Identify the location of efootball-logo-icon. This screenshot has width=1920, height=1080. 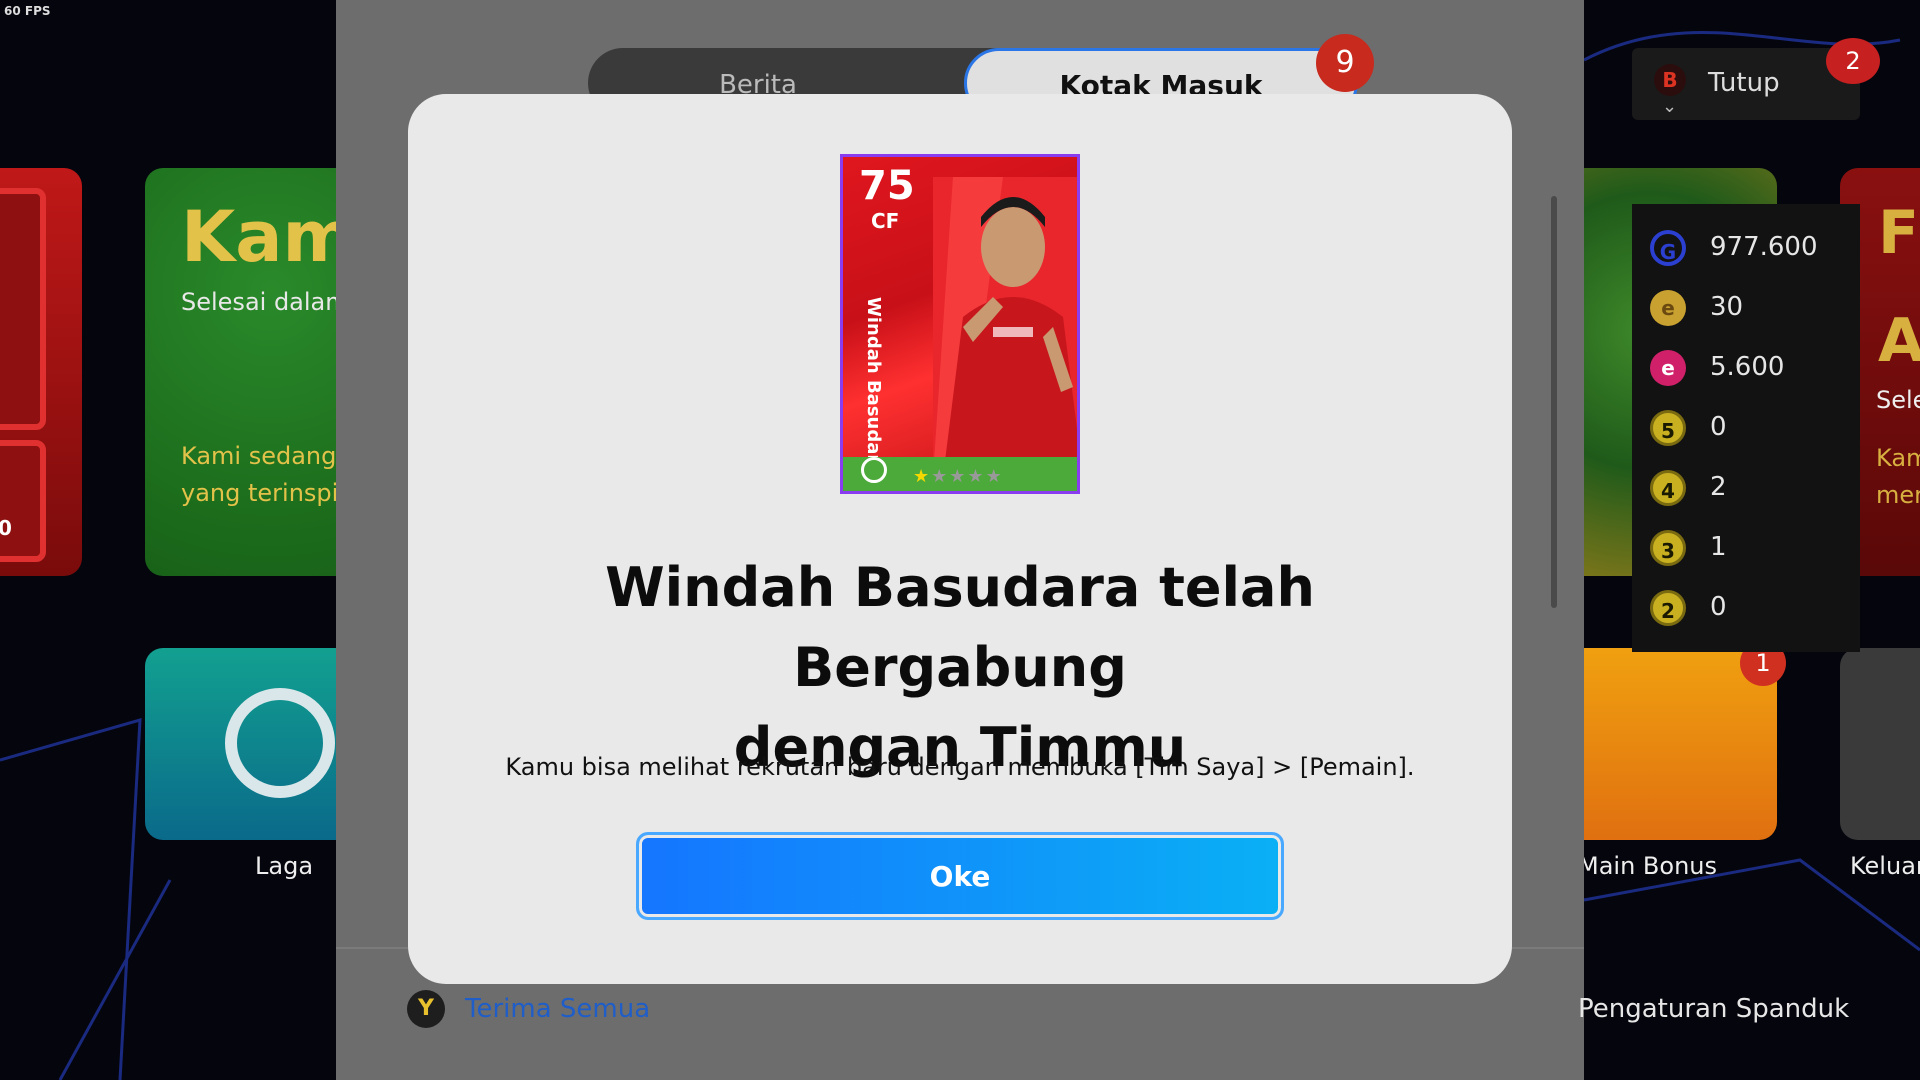
(874, 470).